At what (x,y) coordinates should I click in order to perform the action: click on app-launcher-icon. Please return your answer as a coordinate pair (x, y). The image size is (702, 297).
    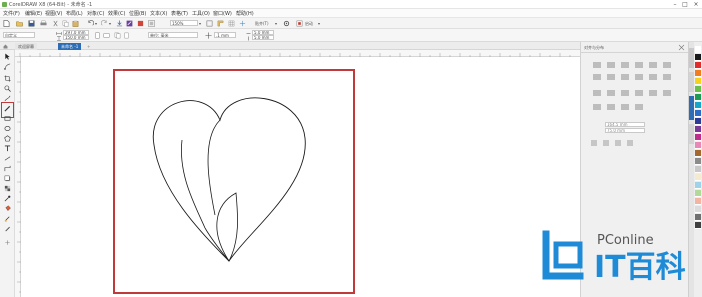
    Looking at the image, I should click on (151, 23).